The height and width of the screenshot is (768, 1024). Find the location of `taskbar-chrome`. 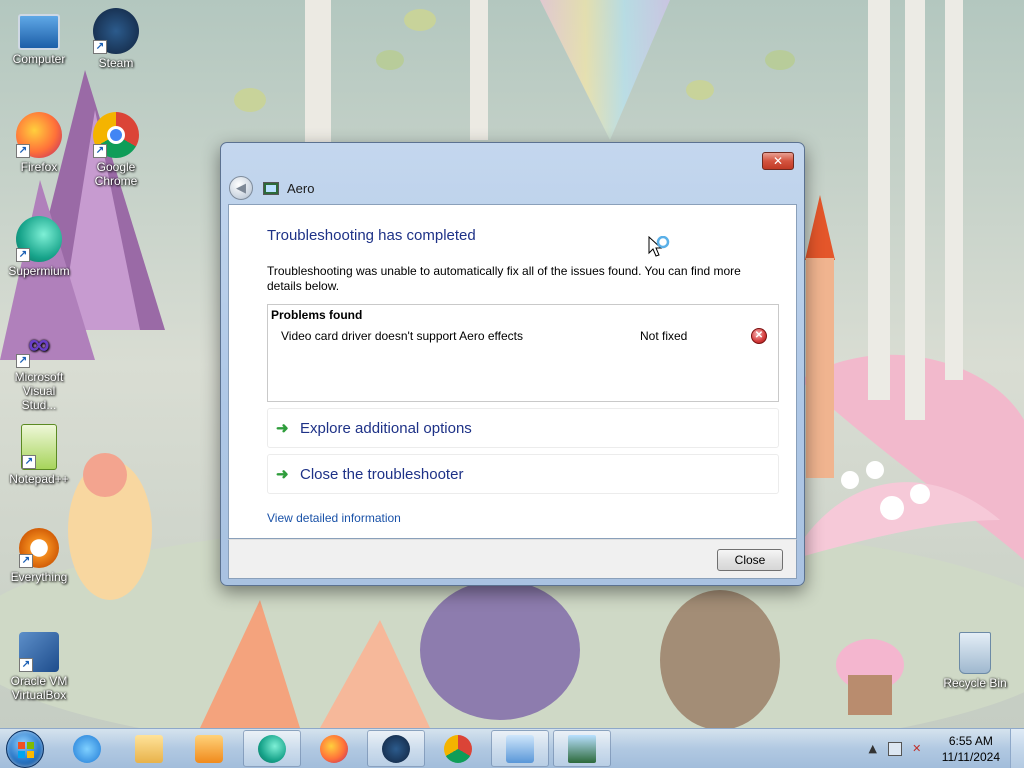

taskbar-chrome is located at coordinates (458, 748).